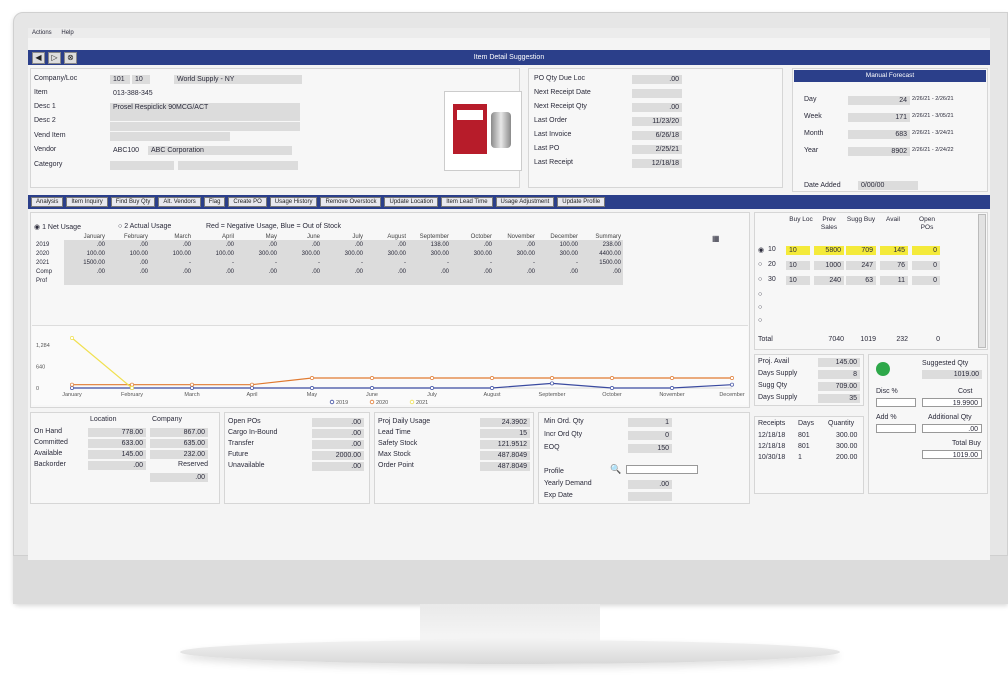 Image resolution: width=1008 pixels, height=687 pixels. I want to click on desc1-field: Prosel Respiclick 90MCG/ACT, so click(205, 112).